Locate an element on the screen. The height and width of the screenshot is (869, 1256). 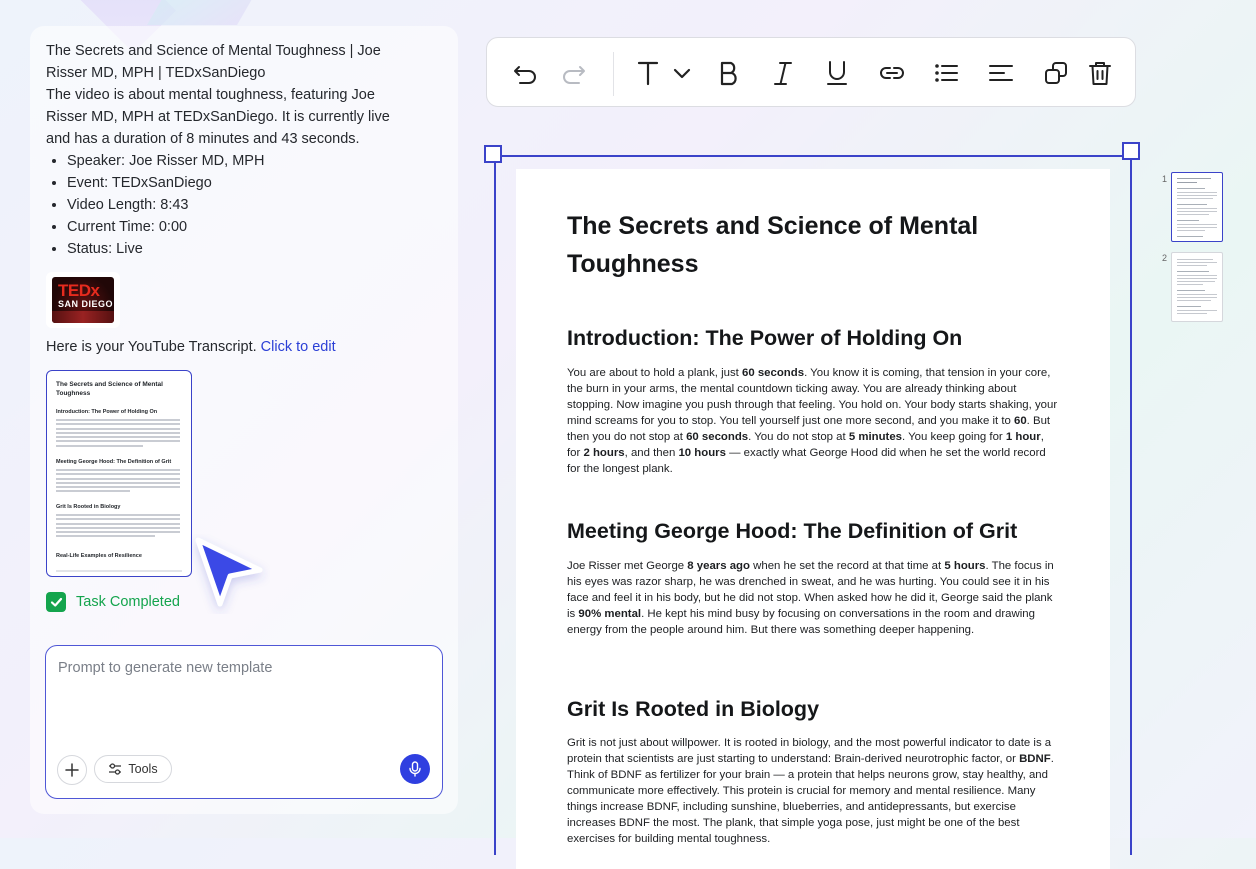
tedx-logo-image: TEDx SAN DIEGO is located at coordinates (83, 300).